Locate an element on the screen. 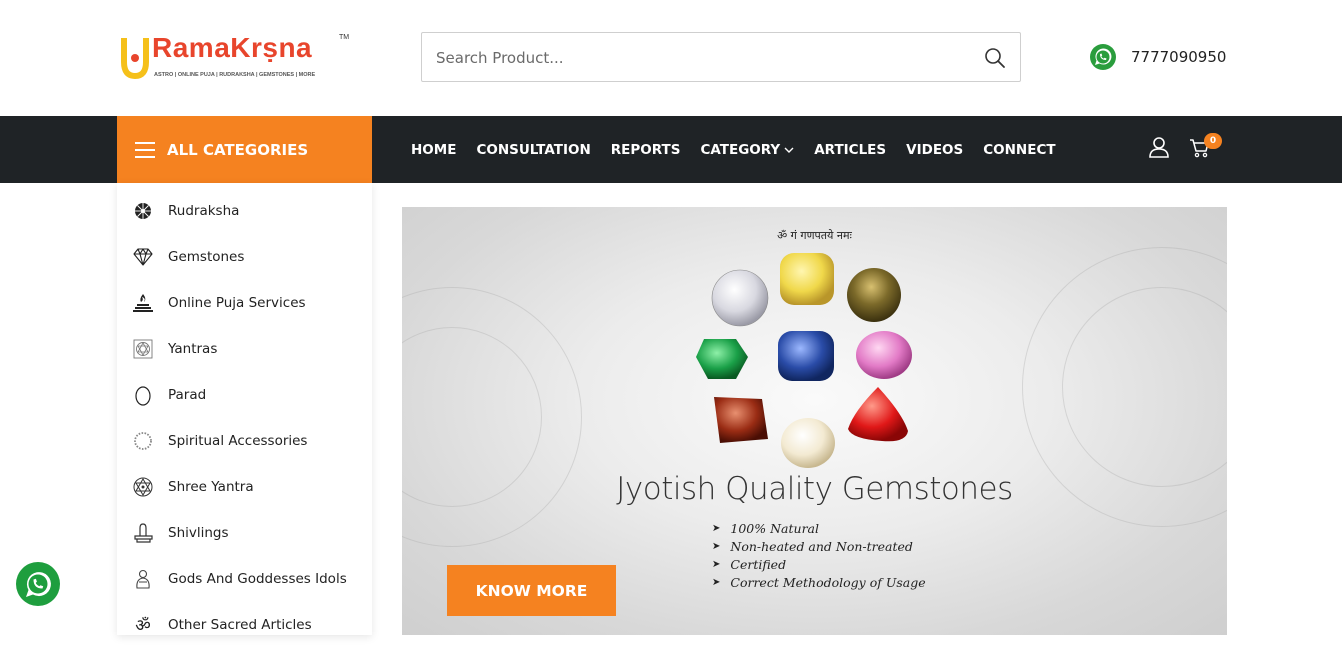 The width and height of the screenshot is (1342, 648). bullet-item: ➤ Non-heated and Non-treated is located at coordinates (819, 546).